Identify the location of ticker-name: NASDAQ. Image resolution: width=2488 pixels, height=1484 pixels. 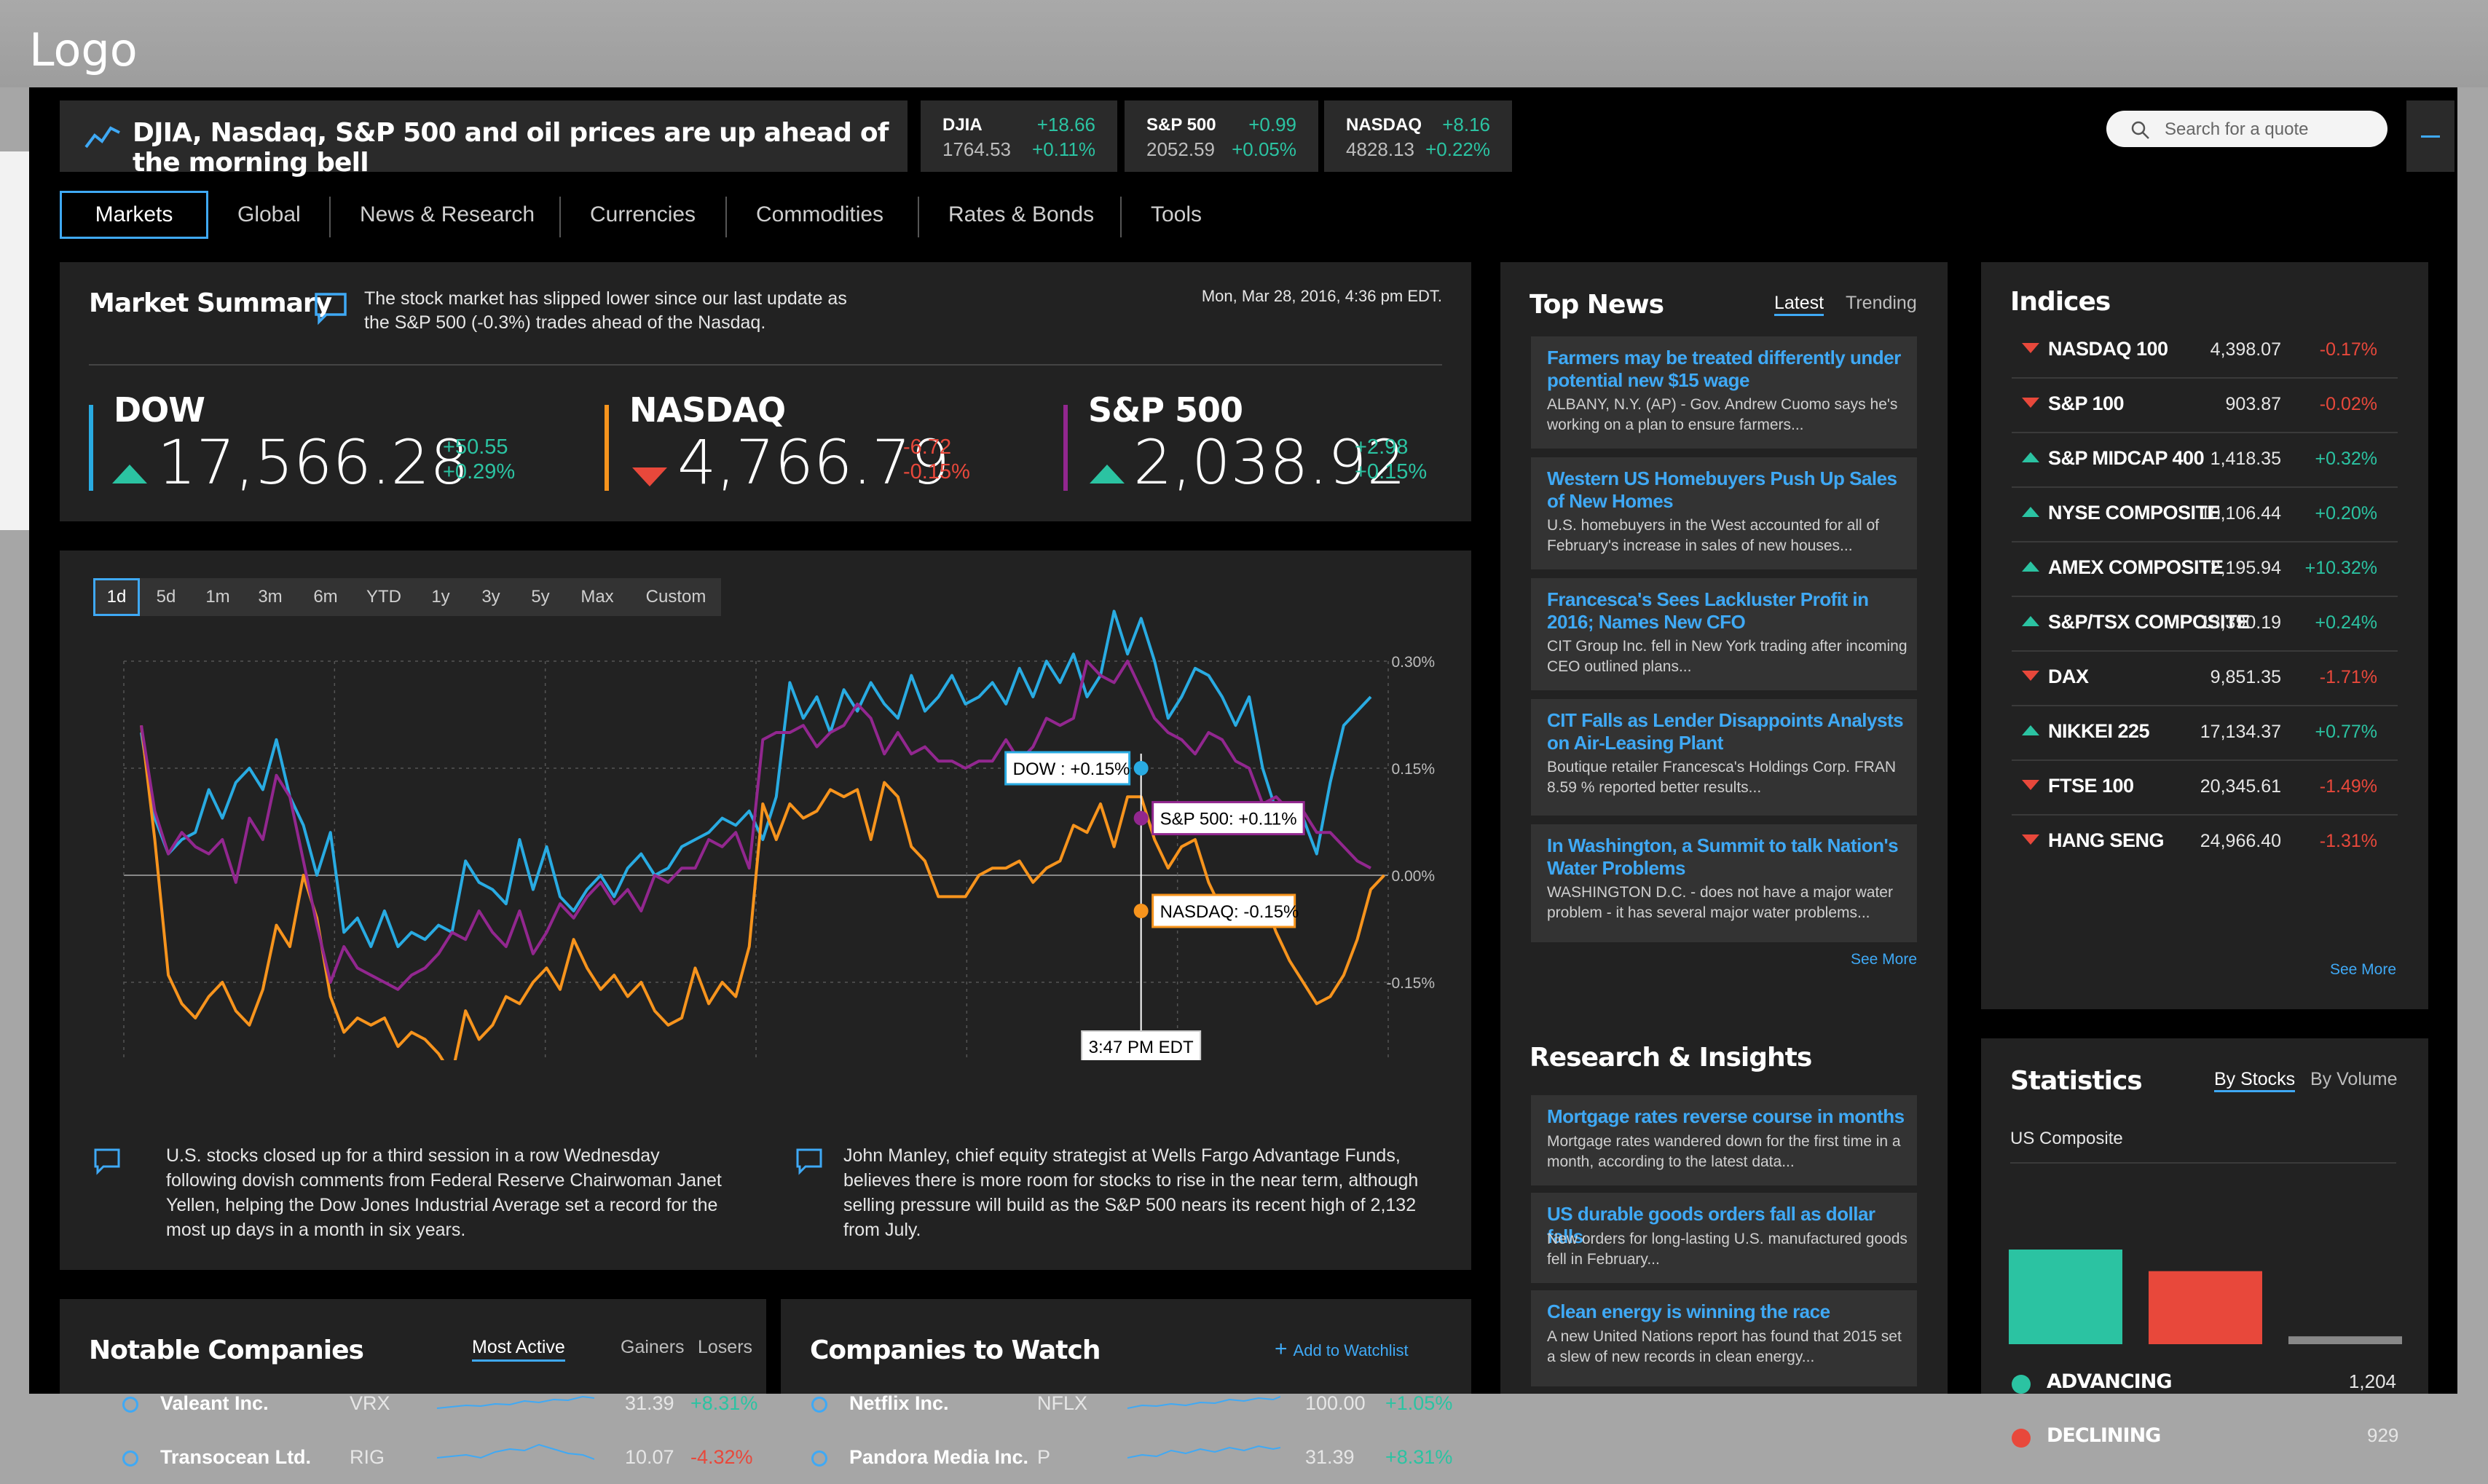
(1384, 125).